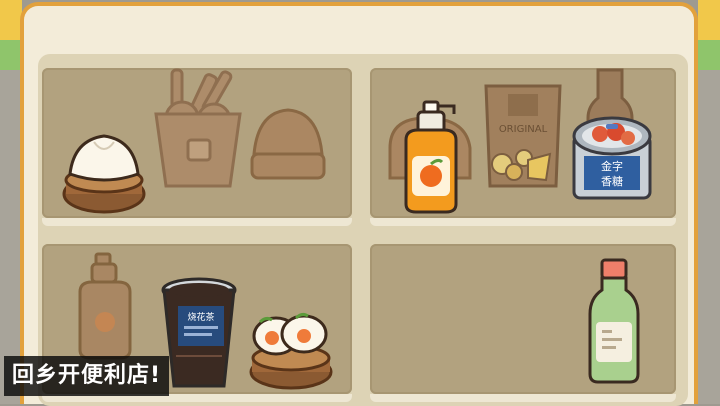  Describe the element at coordinates (105, 306) in the screenshot. I see `silhouette-lotion-item` at that location.